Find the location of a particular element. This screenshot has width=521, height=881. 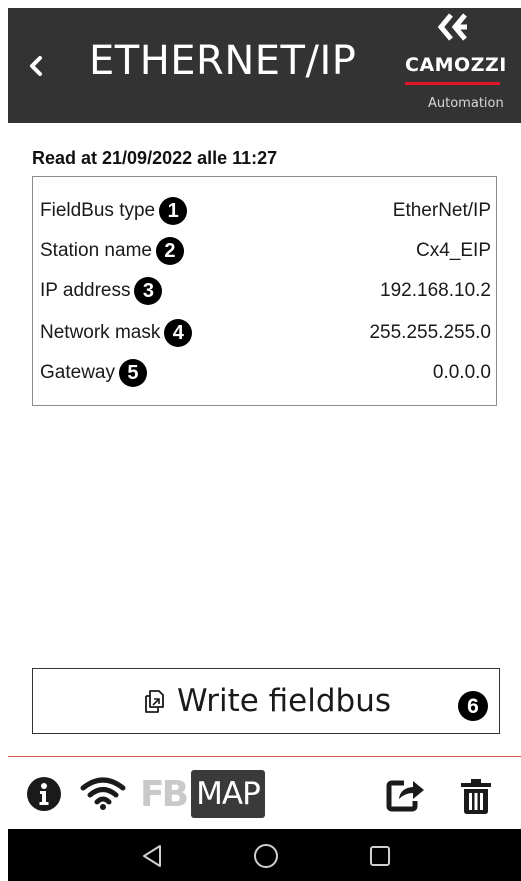

fb-button: FB is located at coordinates (163, 794).